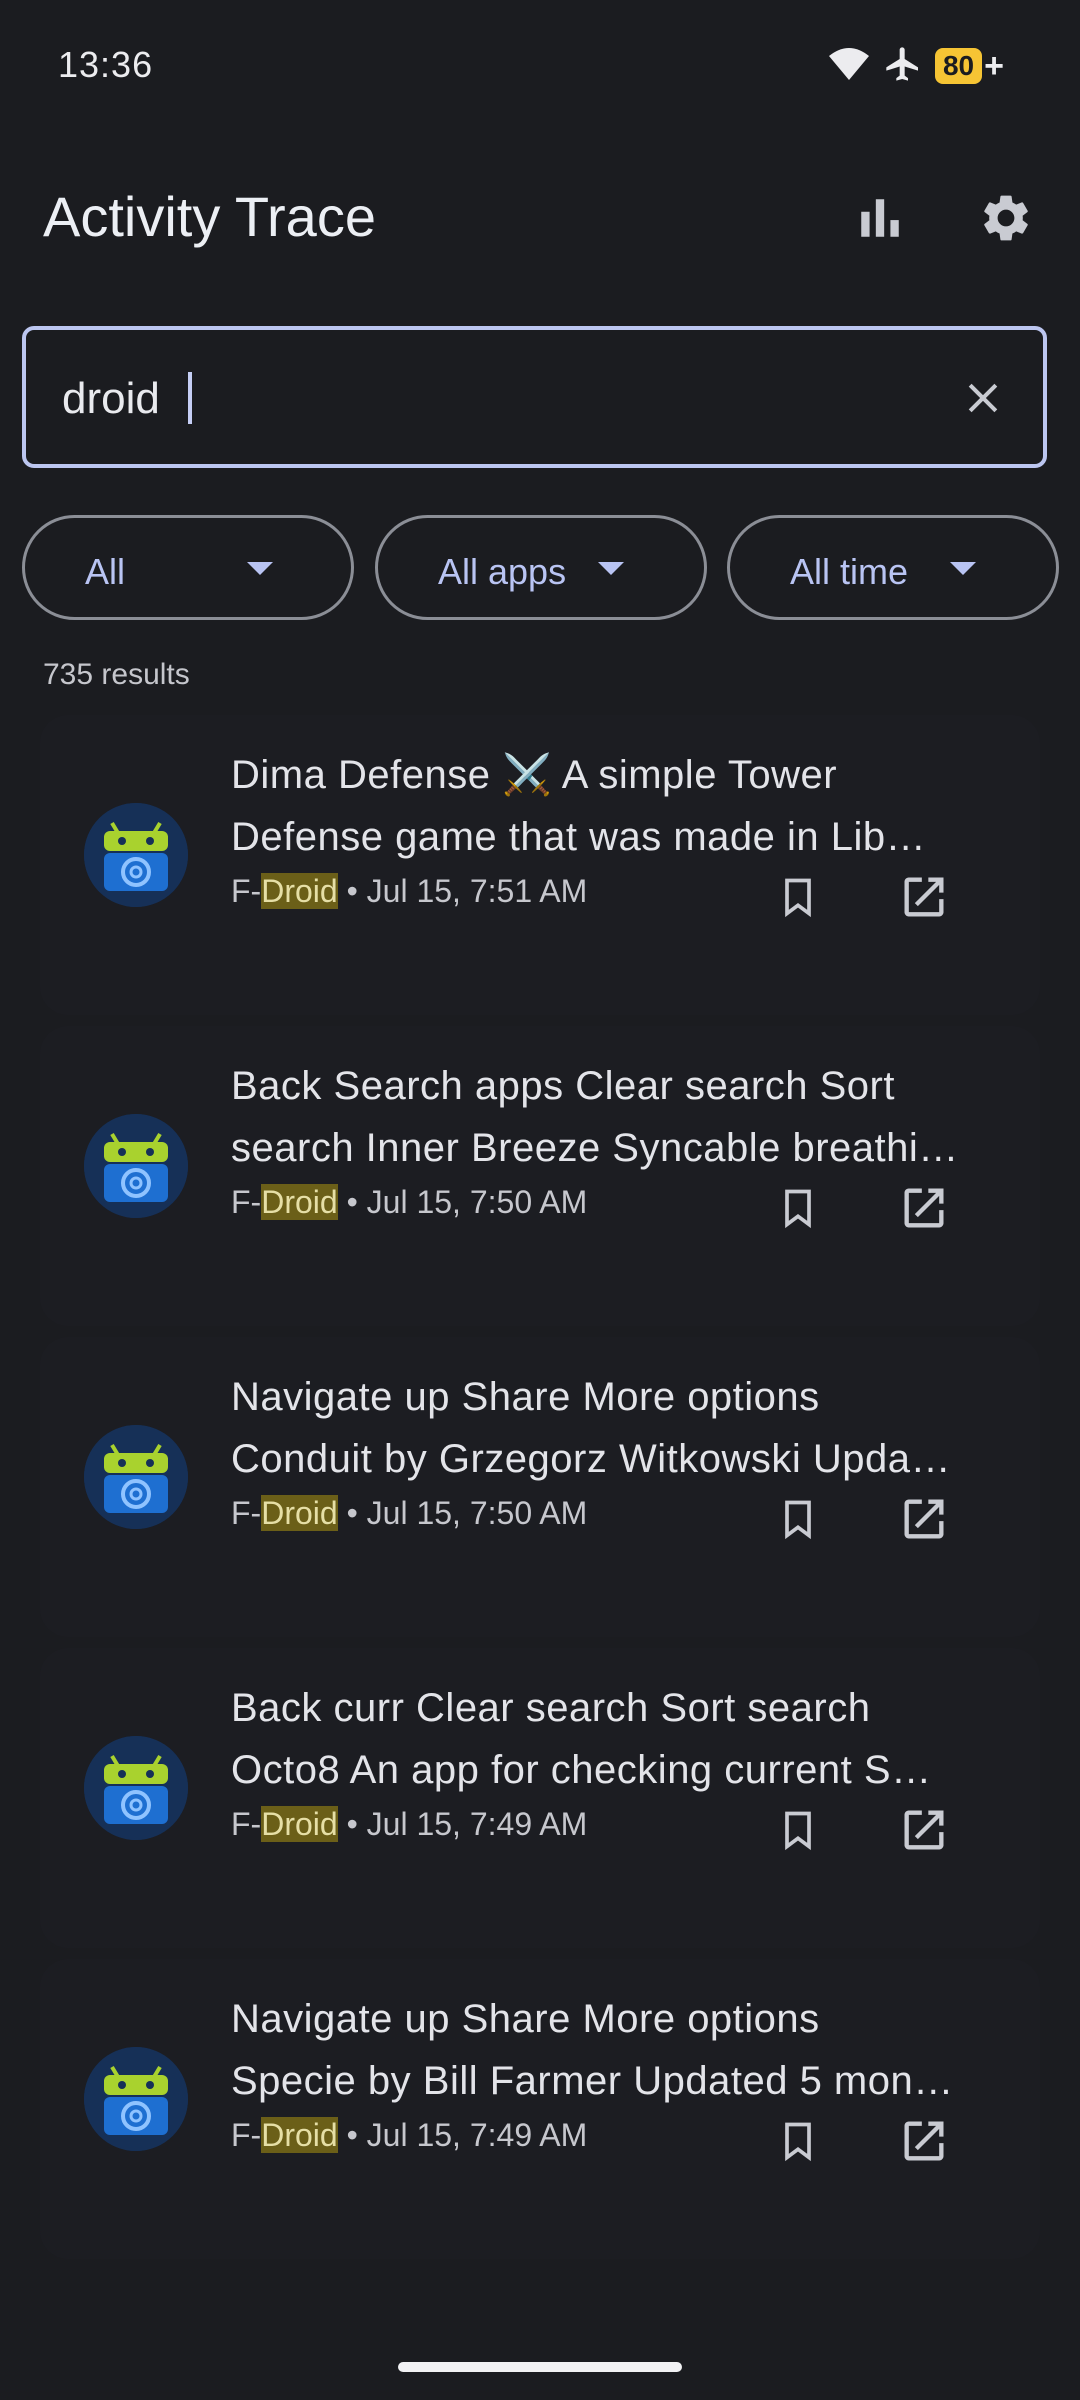  I want to click on filter-type-label: All, so click(105, 571).